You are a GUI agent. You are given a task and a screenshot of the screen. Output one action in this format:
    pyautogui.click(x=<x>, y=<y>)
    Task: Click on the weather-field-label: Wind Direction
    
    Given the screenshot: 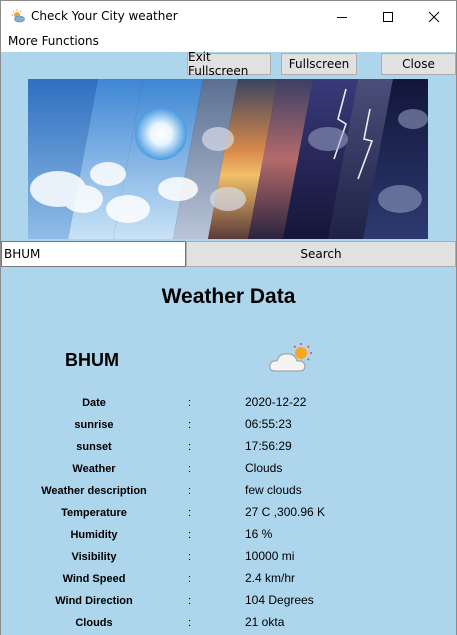 What is the action you would take?
    pyautogui.click(x=94, y=601)
    